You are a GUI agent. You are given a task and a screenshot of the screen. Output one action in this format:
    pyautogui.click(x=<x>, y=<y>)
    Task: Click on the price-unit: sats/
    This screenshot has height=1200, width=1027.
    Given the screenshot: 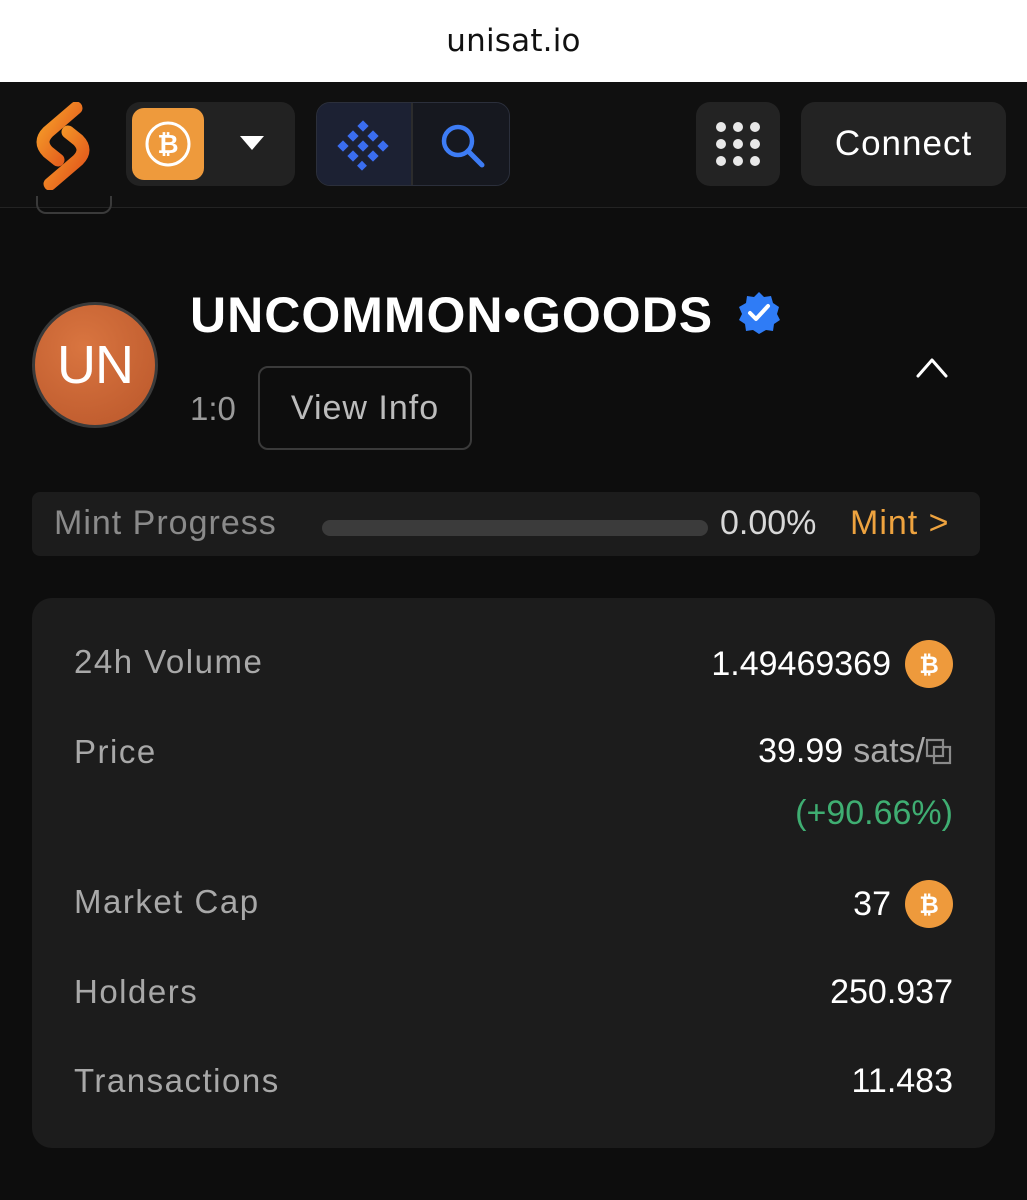 What is the action you would take?
    pyautogui.click(x=889, y=751)
    